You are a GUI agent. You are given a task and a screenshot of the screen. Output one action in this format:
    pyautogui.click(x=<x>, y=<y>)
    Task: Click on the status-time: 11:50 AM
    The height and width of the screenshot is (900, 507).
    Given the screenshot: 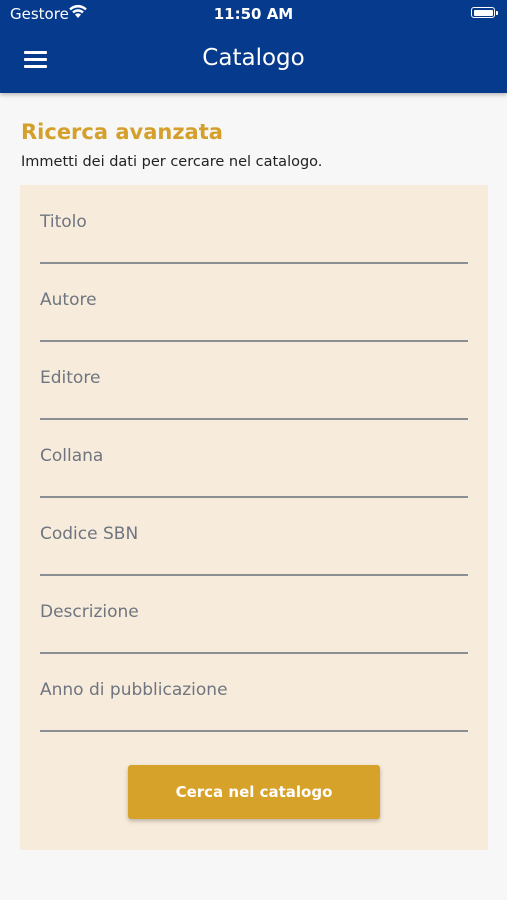 What is the action you would take?
    pyautogui.click(x=253, y=14)
    